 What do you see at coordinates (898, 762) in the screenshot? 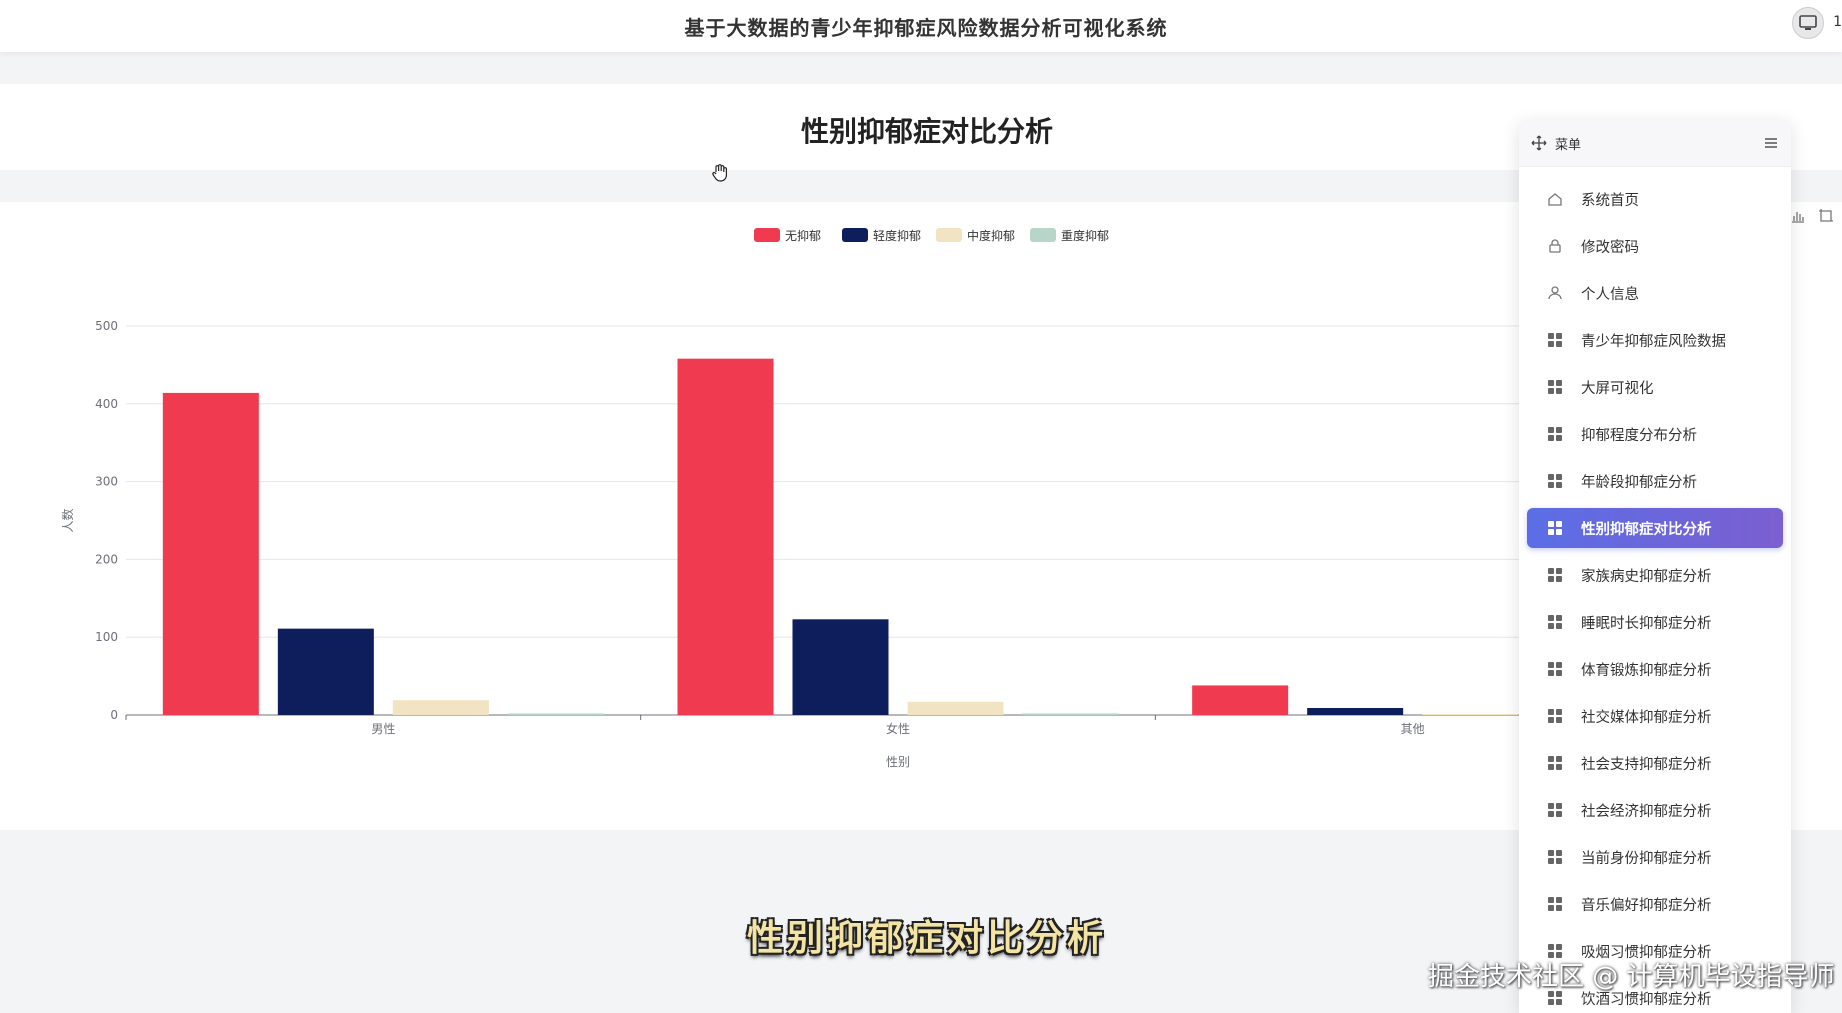
I see `x-axis-title: 性别` at bounding box center [898, 762].